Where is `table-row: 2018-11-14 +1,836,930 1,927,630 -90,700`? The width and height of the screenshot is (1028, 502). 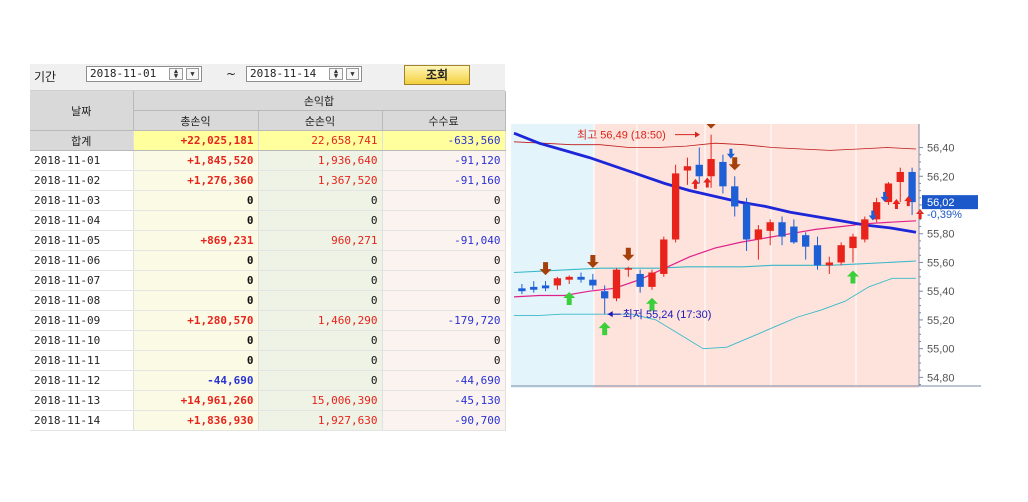 table-row: 2018-11-14 +1,836,930 1,927,630 -90,700 is located at coordinates (268, 420).